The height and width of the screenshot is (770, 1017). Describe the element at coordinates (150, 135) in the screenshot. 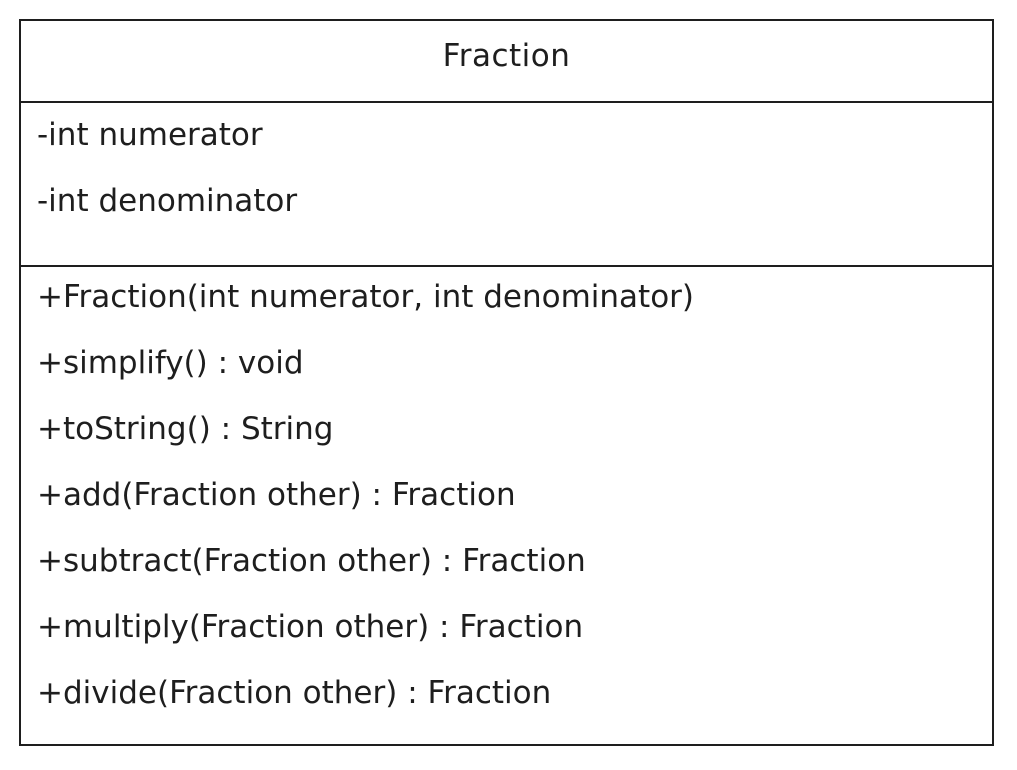

I see `attribute-numerator: -int numerator` at that location.